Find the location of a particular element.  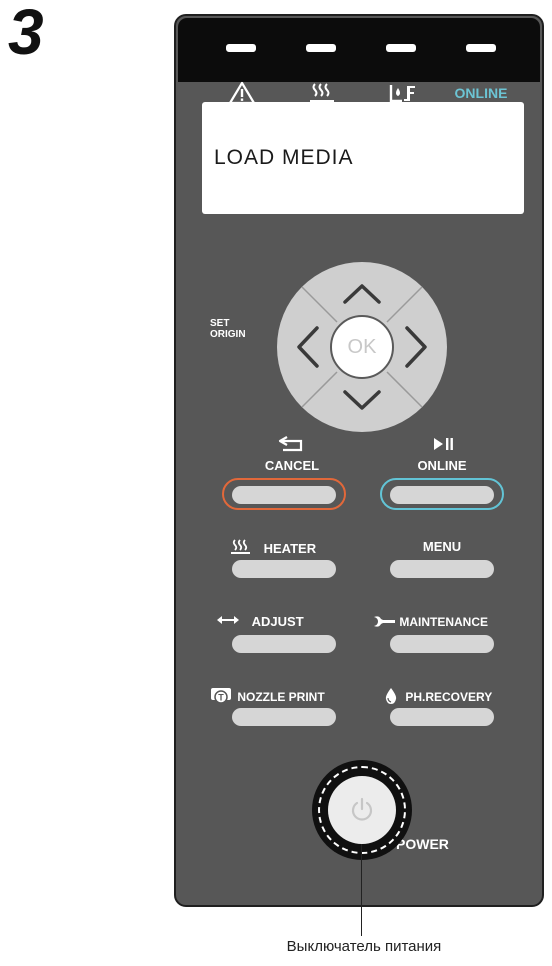

cancel-button is located at coordinates (284, 495).